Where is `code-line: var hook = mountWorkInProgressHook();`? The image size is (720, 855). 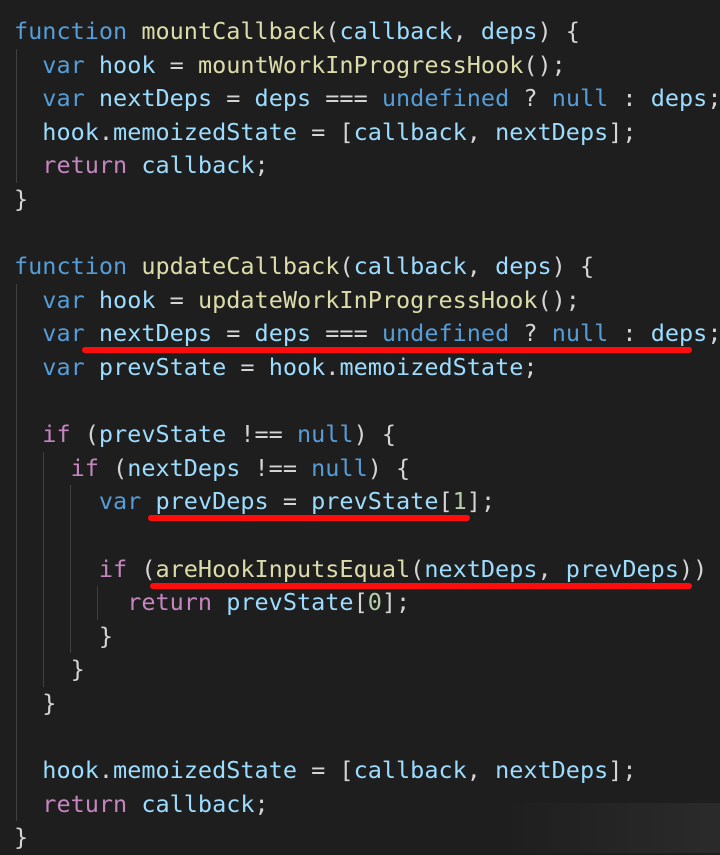 code-line: var hook = mountWorkInProgressHook(); is located at coordinates (290, 66).